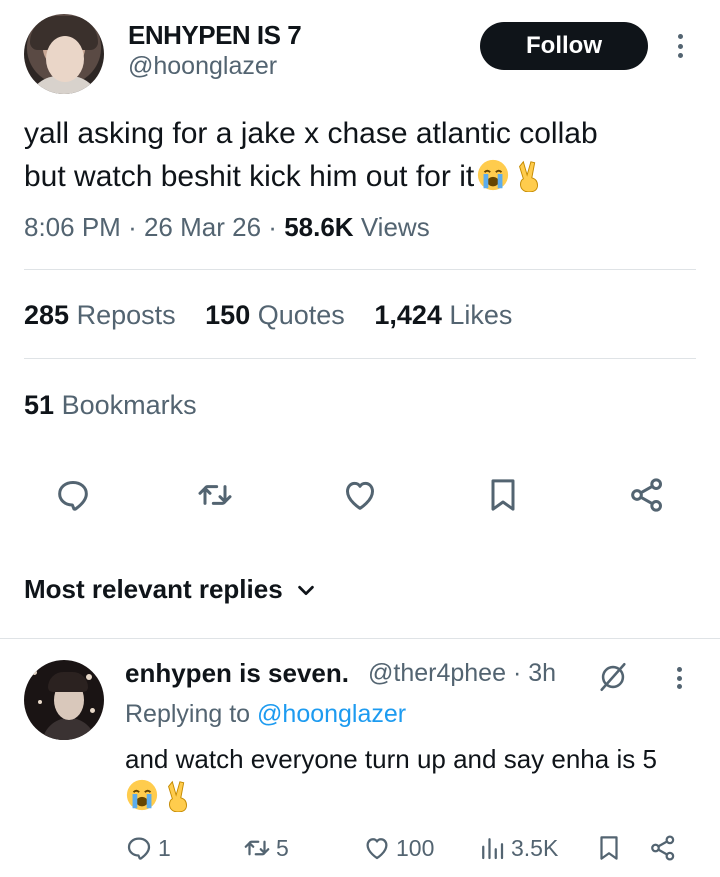 The width and height of the screenshot is (720, 877). What do you see at coordinates (305, 590) in the screenshot?
I see `chevron-down-icon` at bounding box center [305, 590].